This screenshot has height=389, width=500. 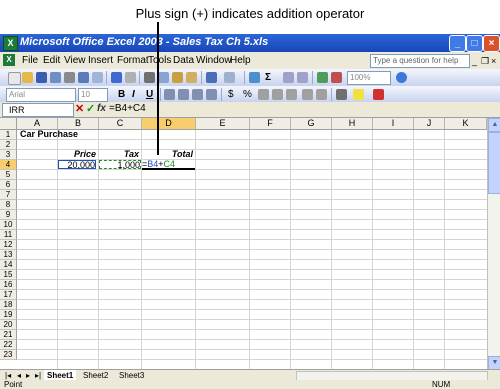 I want to click on redo-icon, so click(x=229, y=77).